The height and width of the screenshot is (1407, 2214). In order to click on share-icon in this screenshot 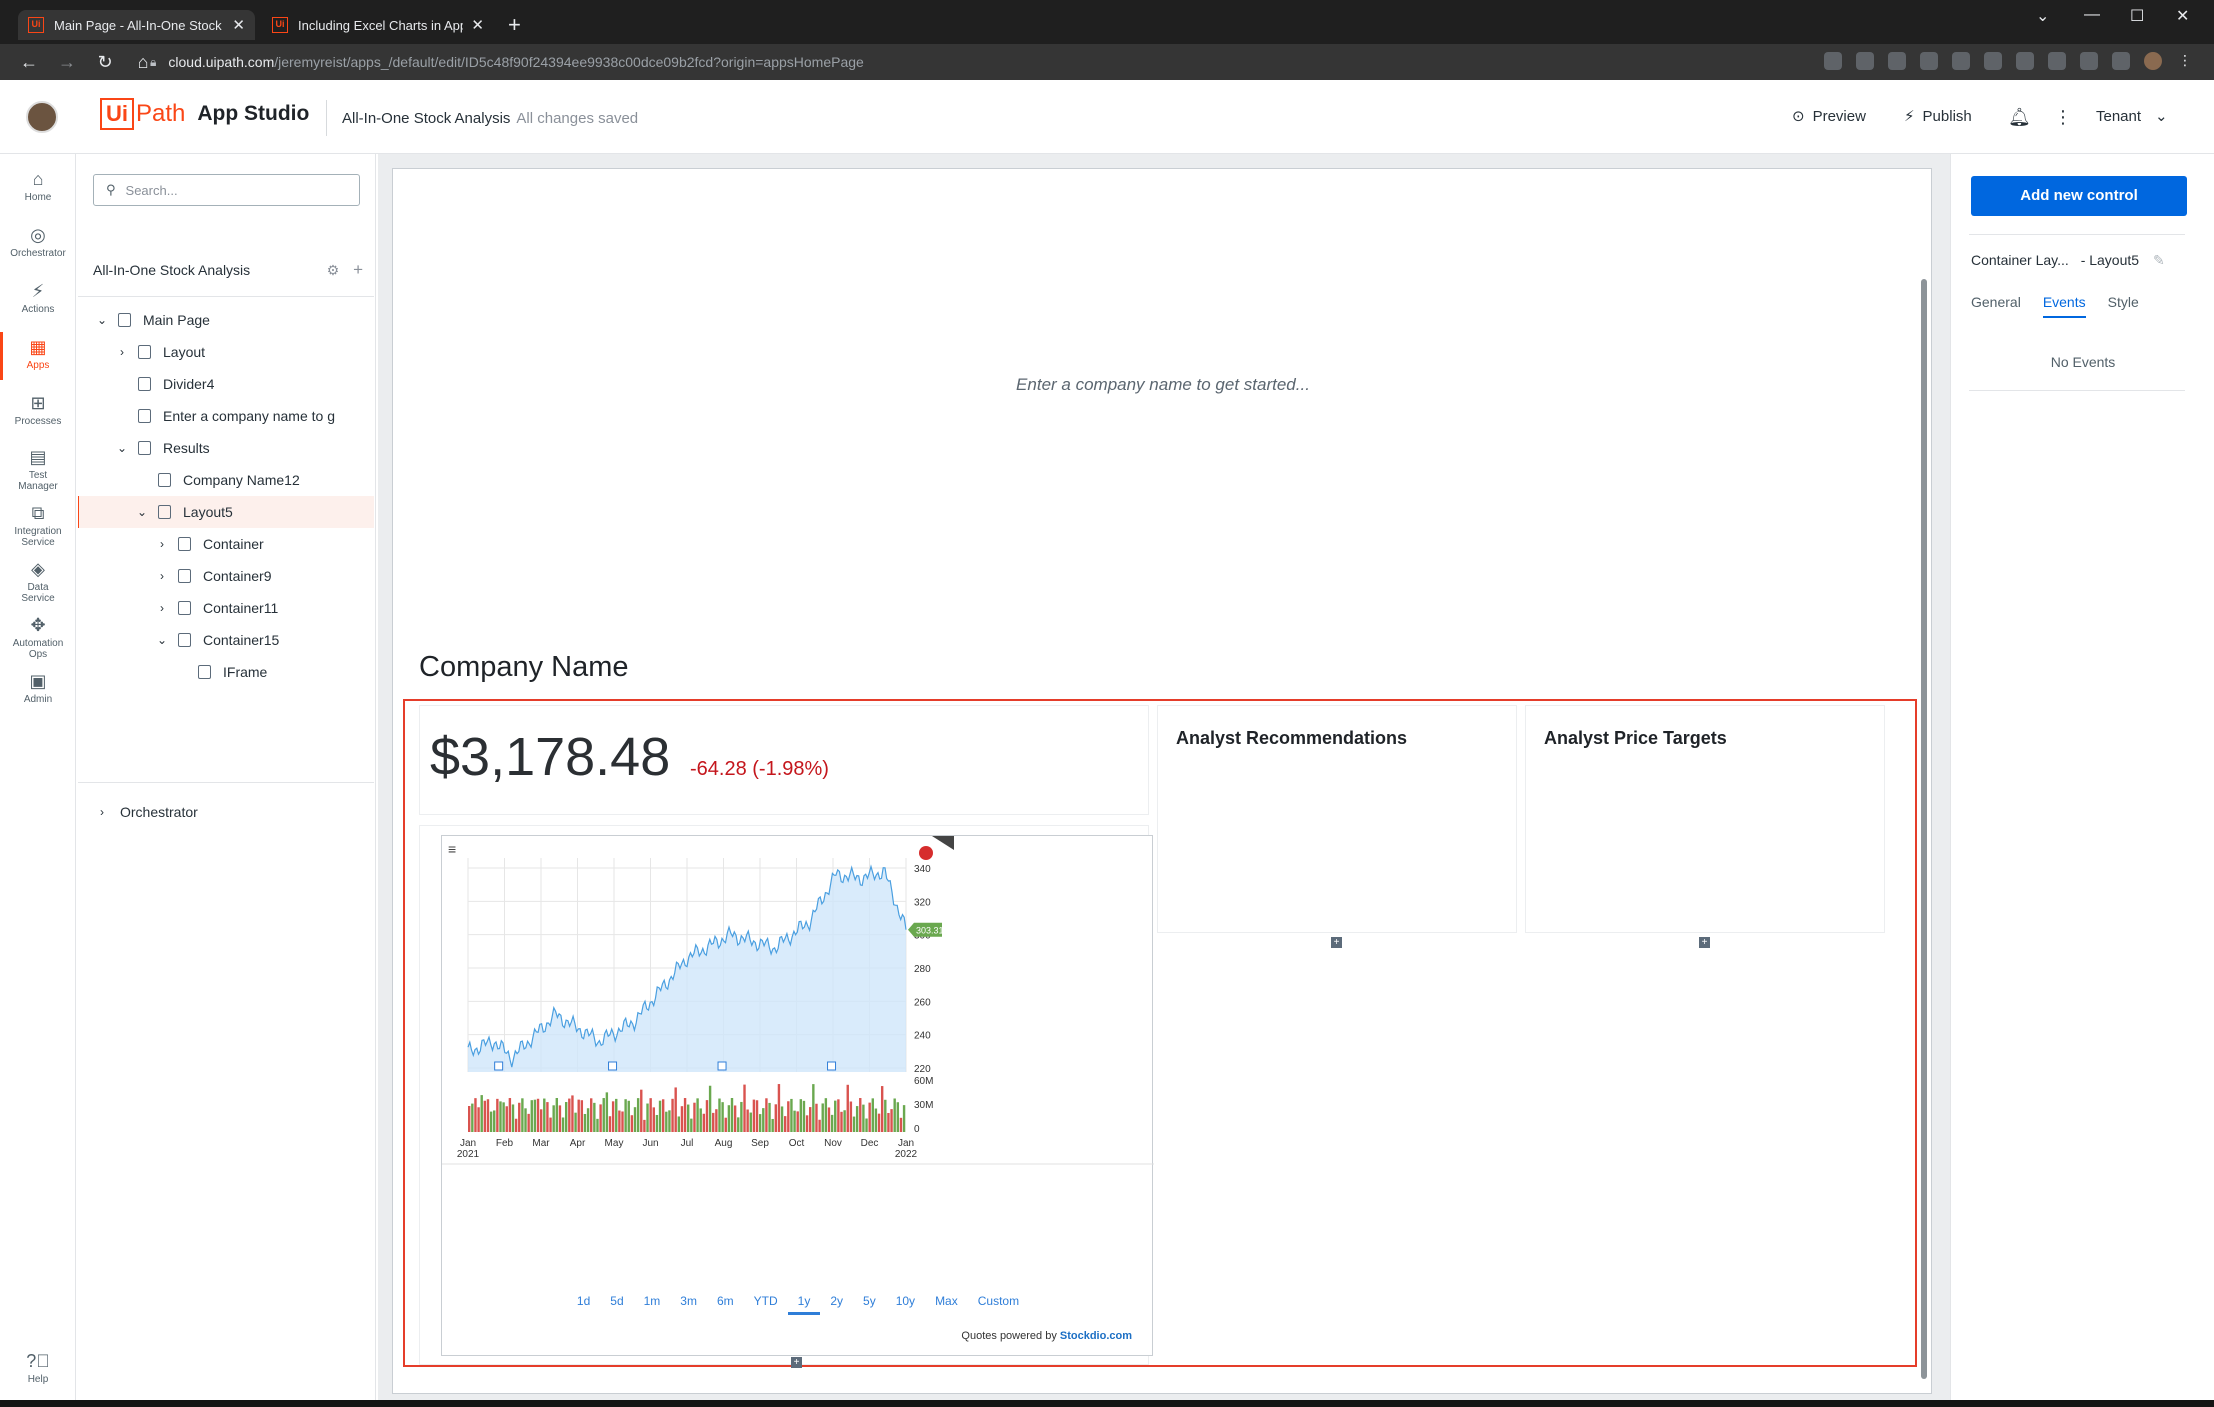, I will do `click(1833, 61)`.